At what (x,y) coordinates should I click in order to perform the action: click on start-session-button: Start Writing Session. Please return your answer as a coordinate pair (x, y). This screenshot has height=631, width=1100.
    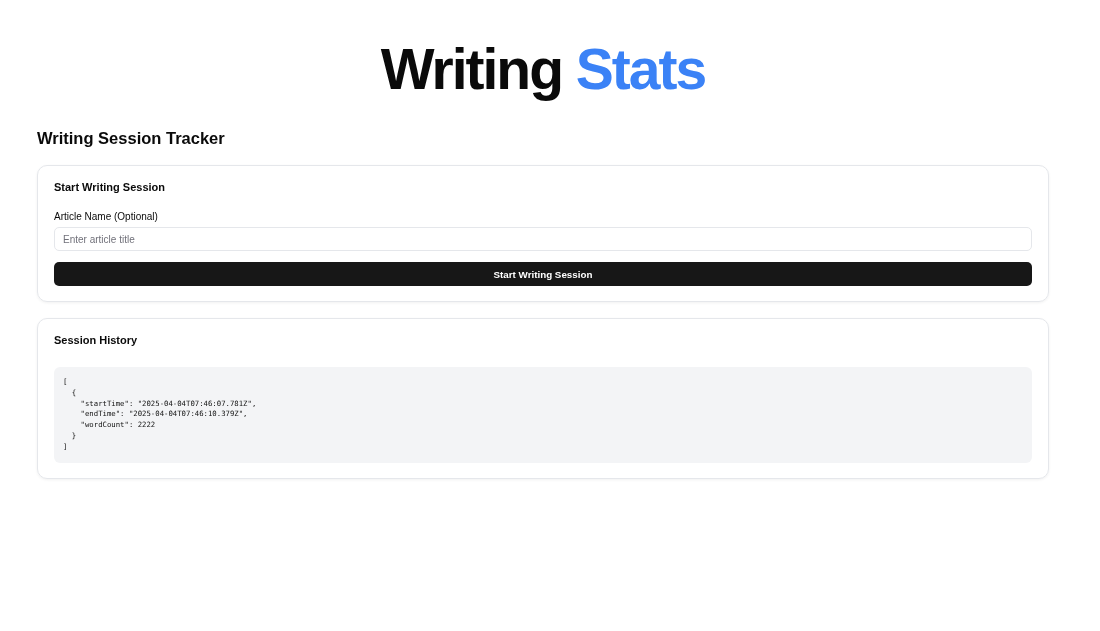
    Looking at the image, I should click on (543, 274).